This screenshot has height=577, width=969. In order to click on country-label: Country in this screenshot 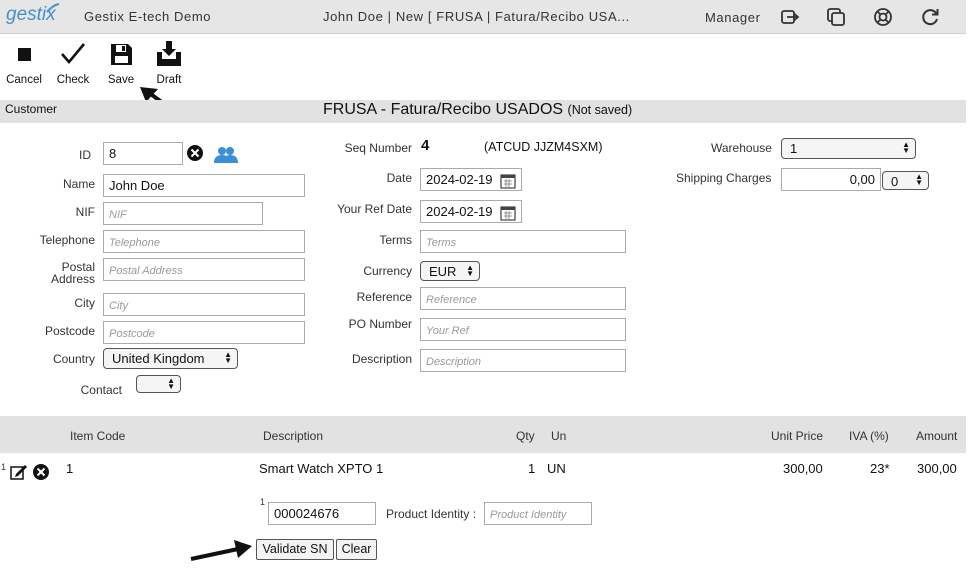, I will do `click(73, 359)`.